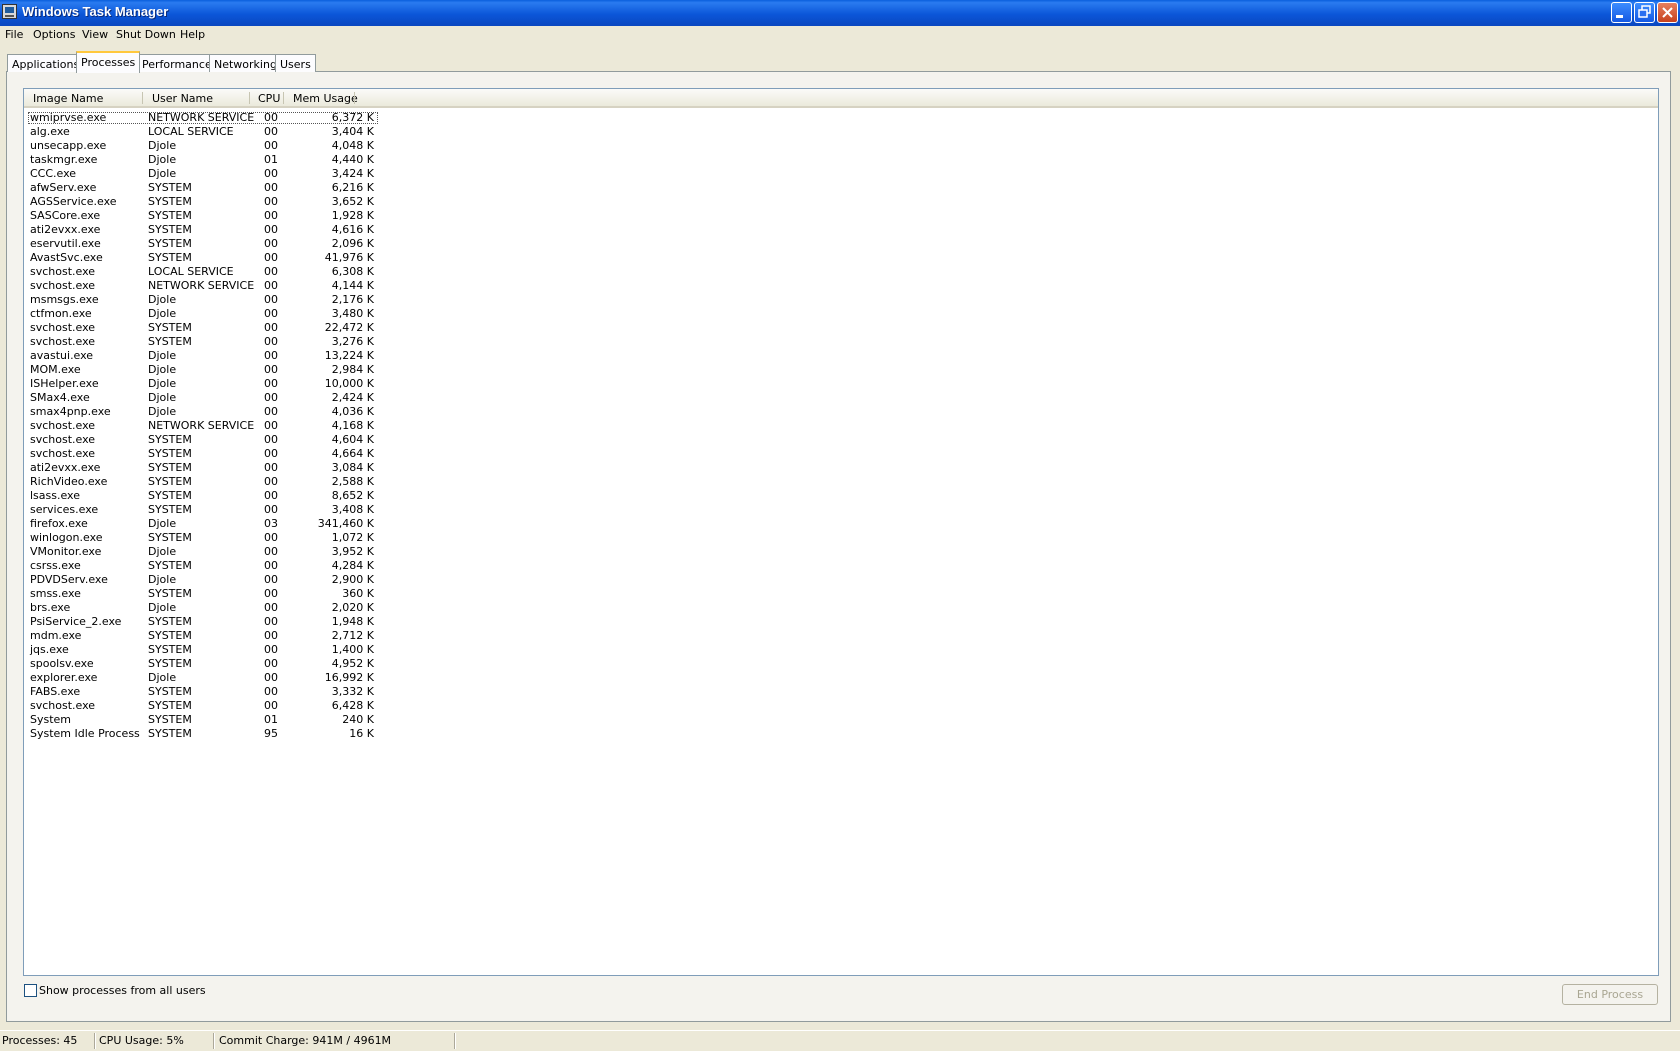  I want to click on process-row: AvastSvc.exe SYSTEM 00 41,976 K, so click(224, 258).